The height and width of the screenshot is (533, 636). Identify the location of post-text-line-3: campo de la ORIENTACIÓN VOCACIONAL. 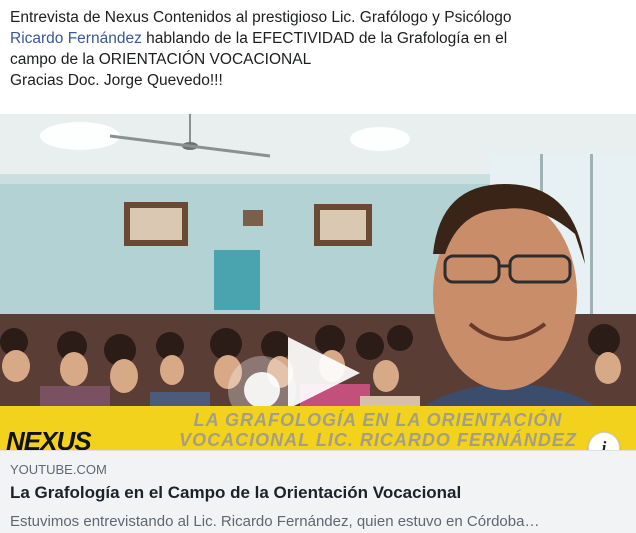
(161, 59).